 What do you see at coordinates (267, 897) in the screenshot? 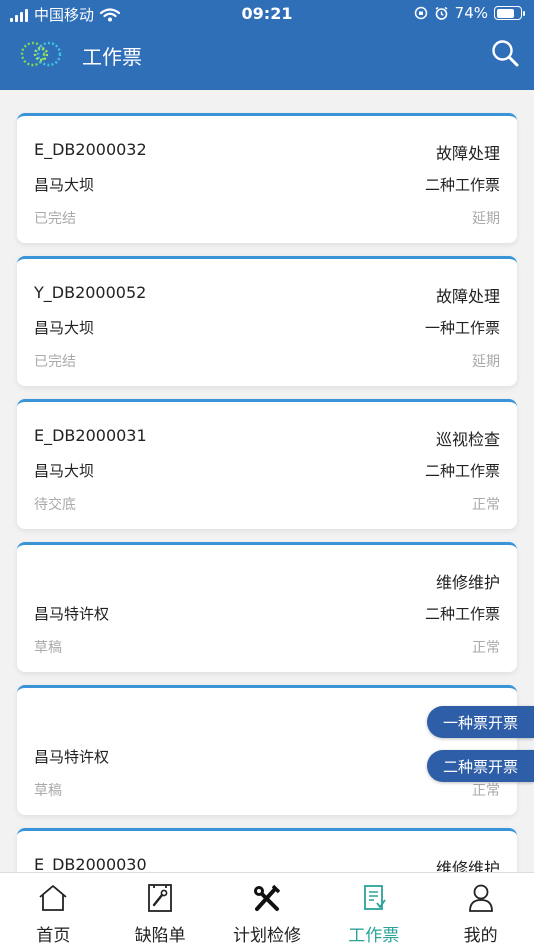
I see `tools-icon` at bounding box center [267, 897].